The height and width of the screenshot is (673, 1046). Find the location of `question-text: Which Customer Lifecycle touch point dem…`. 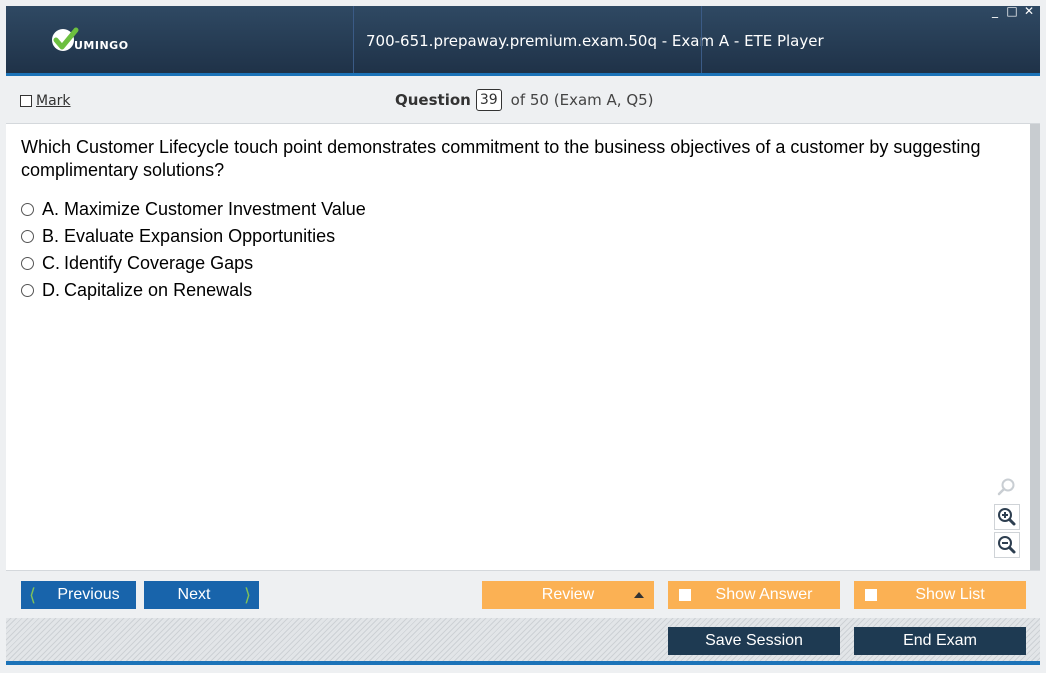

question-text: Which Customer Lifecycle touch point dem… is located at coordinates (501, 158).